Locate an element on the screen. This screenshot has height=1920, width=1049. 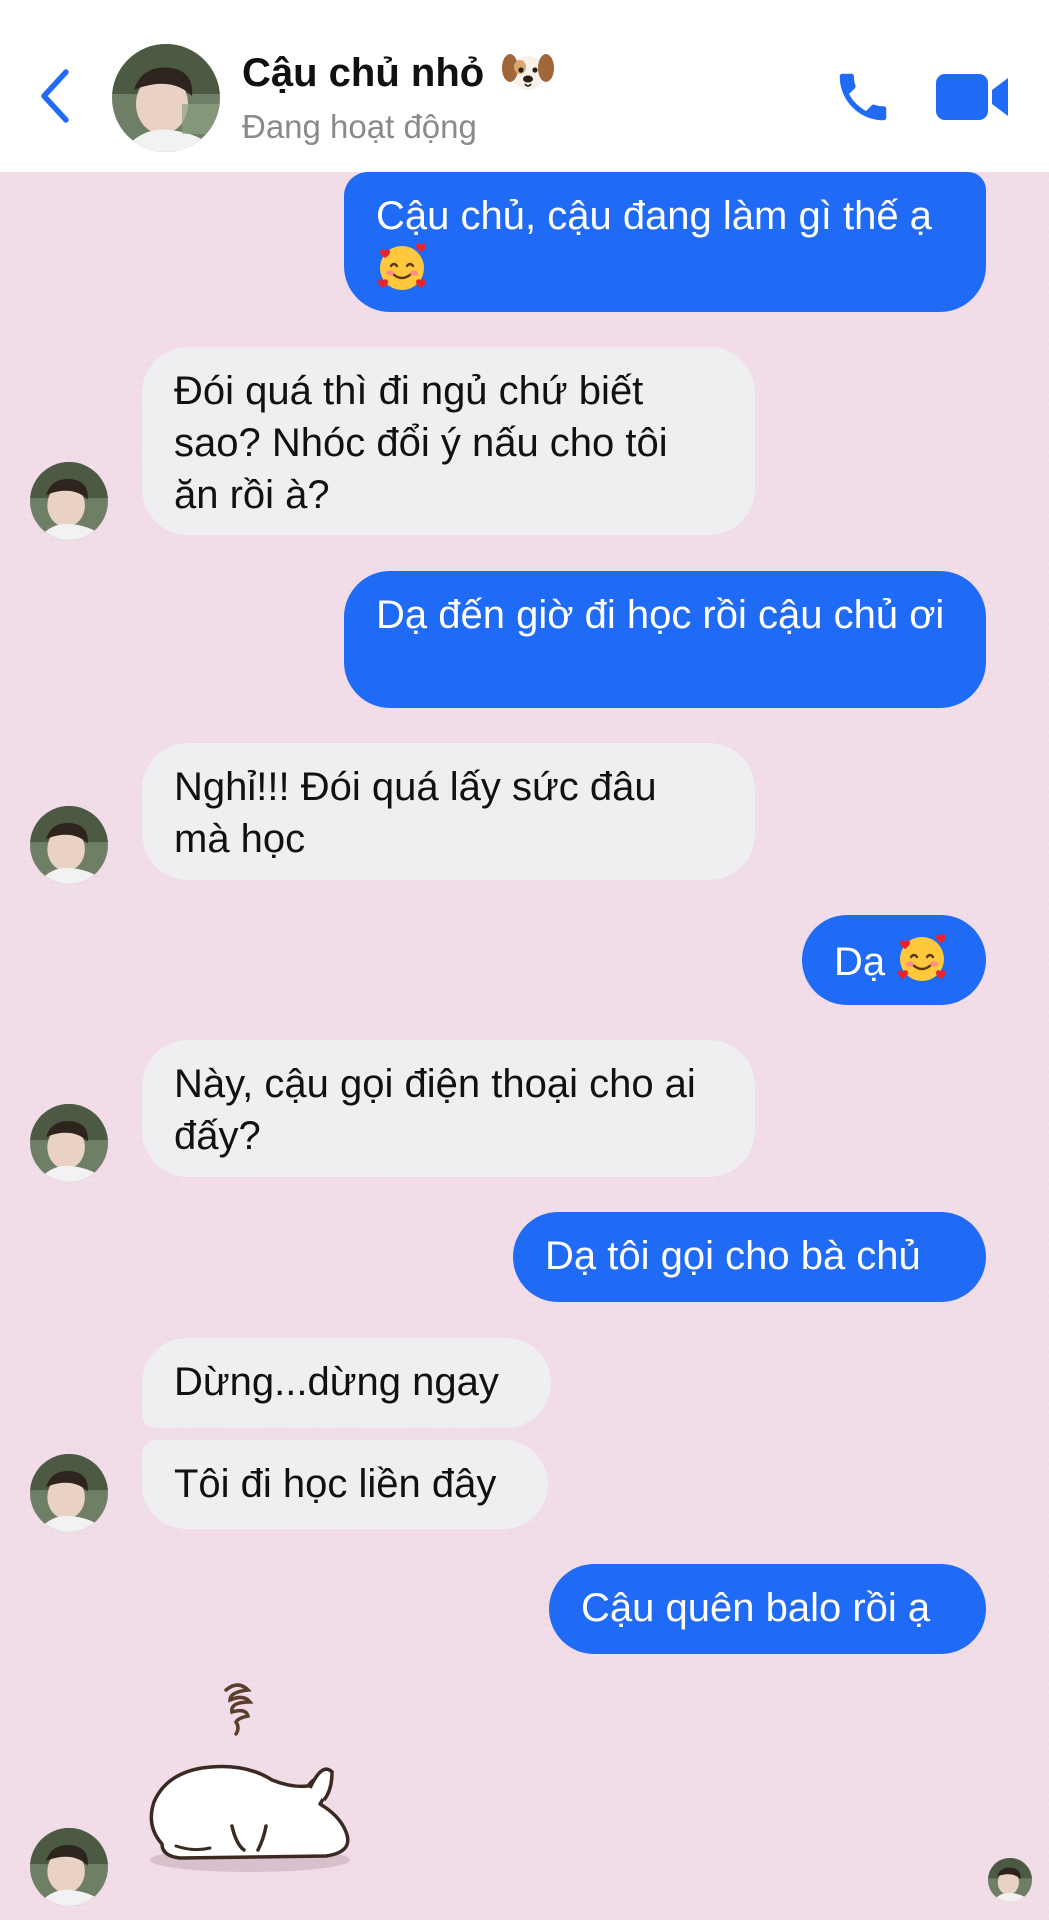
message-text: Dừng...dừng ngay is located at coordinates (336, 1382).